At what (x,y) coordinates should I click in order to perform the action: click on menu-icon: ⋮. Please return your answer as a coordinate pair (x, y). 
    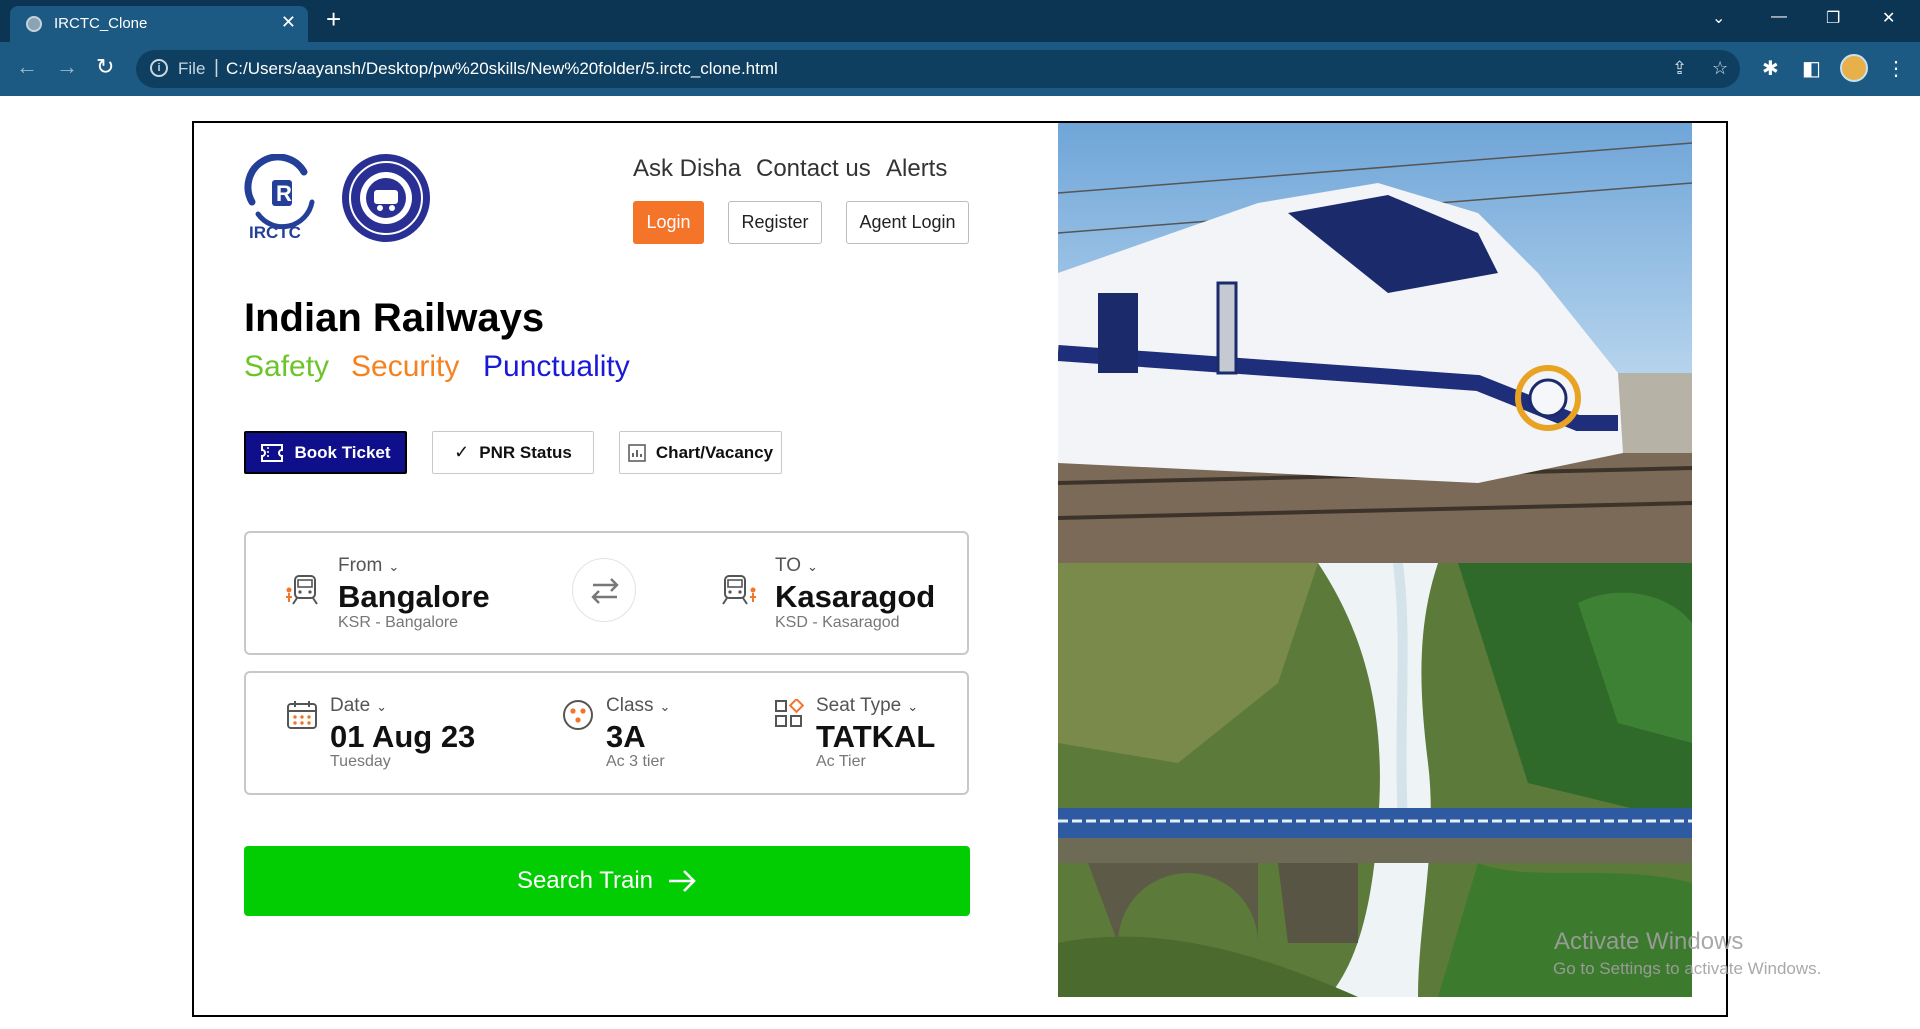
    Looking at the image, I should click on (1896, 68).